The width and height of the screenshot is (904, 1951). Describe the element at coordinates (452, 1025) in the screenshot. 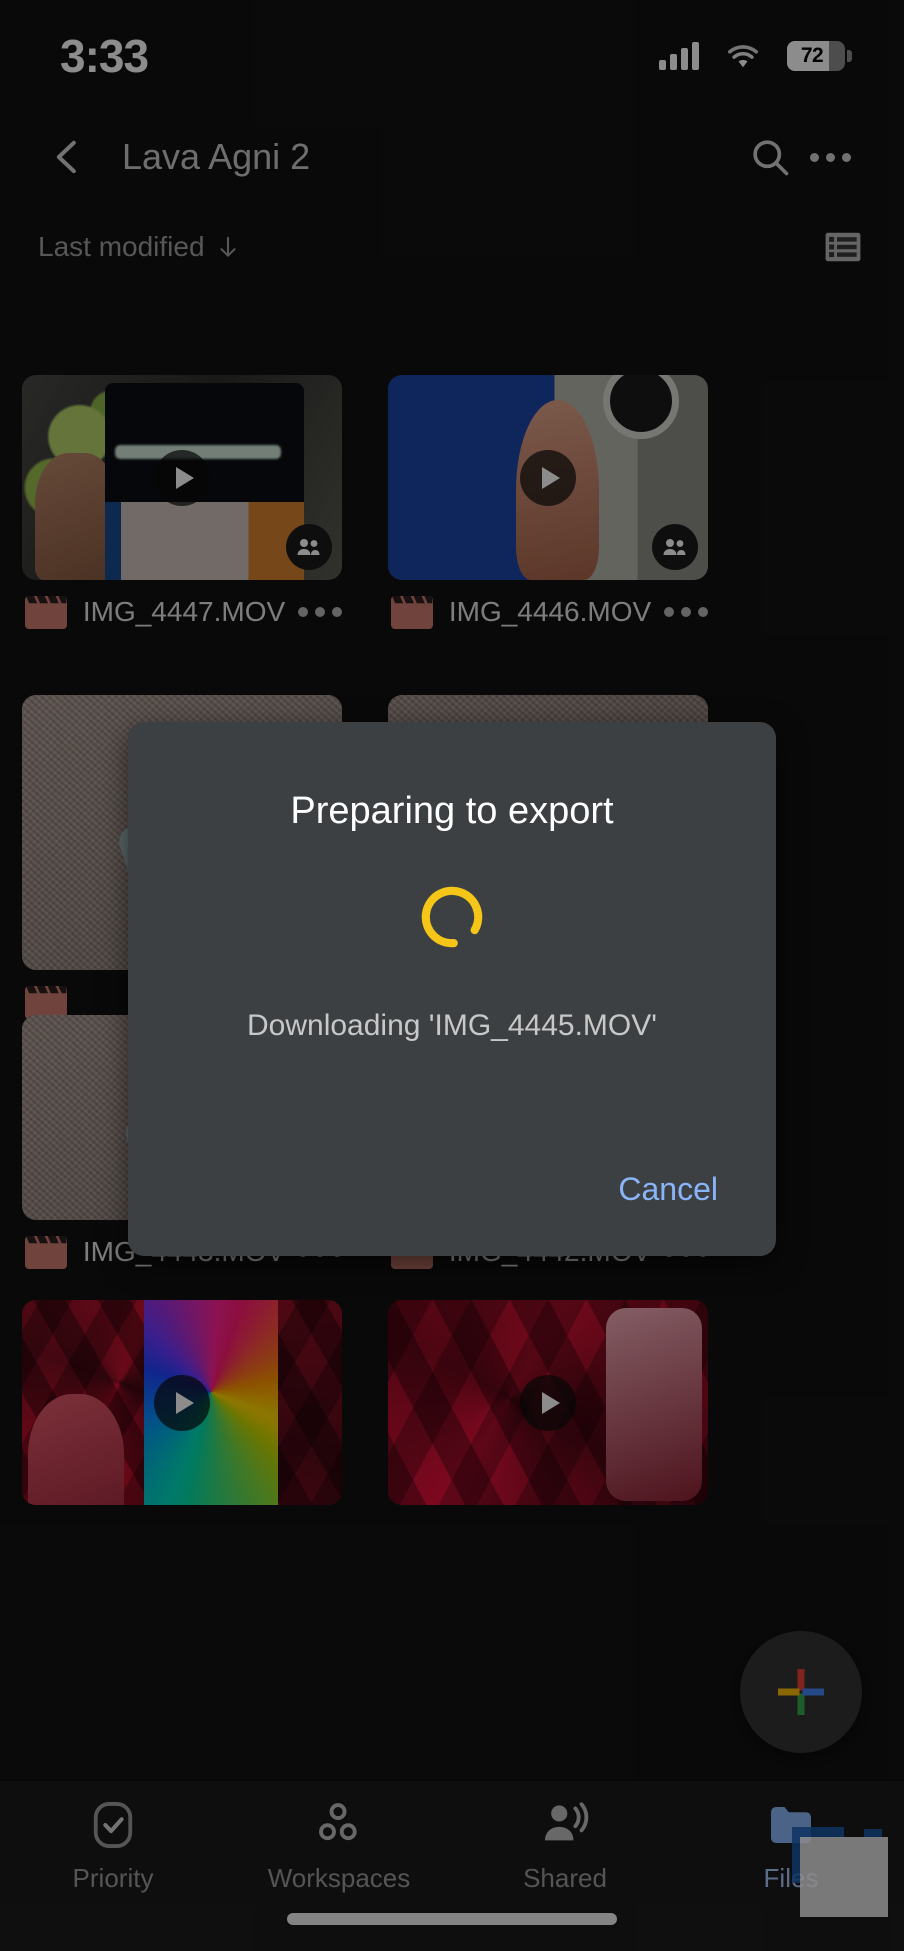

I see `dialog-message: Downloading 'IMG_4445.MOV'` at that location.